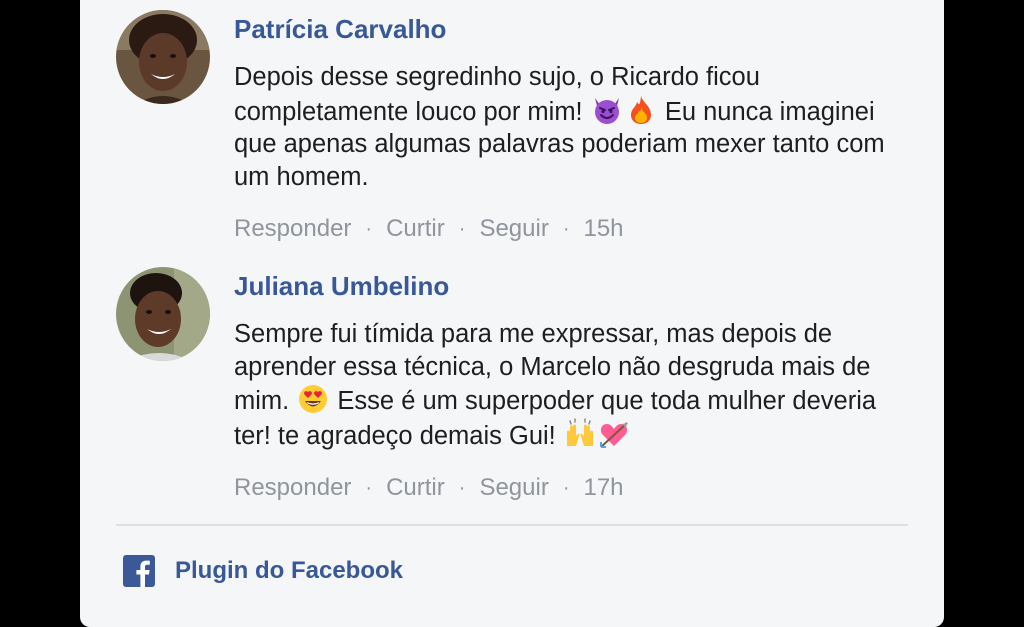 This screenshot has width=1024, height=627. What do you see at coordinates (139, 571) in the screenshot?
I see `facebook-icon` at bounding box center [139, 571].